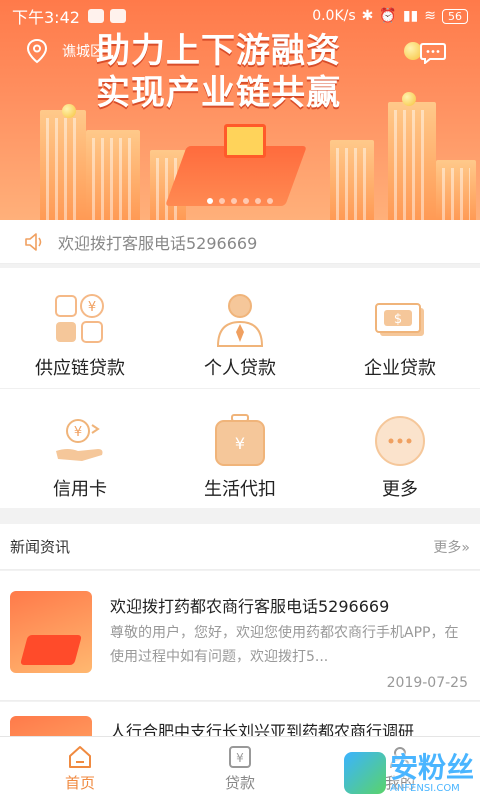  I want to click on service-supply-chain-loan: ¥ 供应链贷款, so click(80, 328).